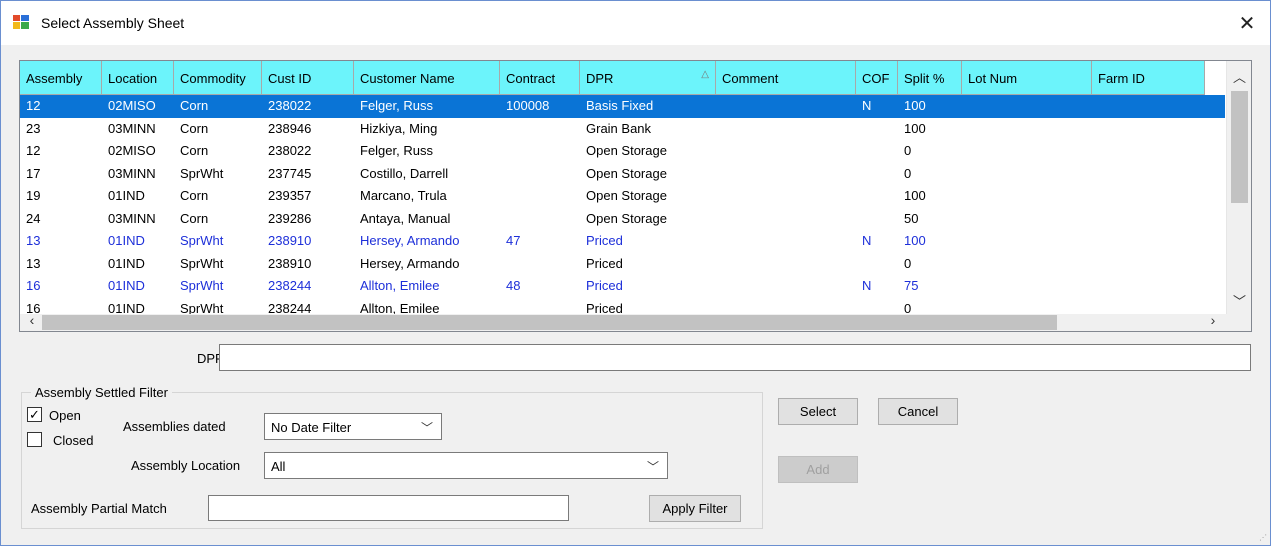 The width and height of the screenshot is (1271, 546). I want to click on column-header: Lot Num, so click(1027, 78).